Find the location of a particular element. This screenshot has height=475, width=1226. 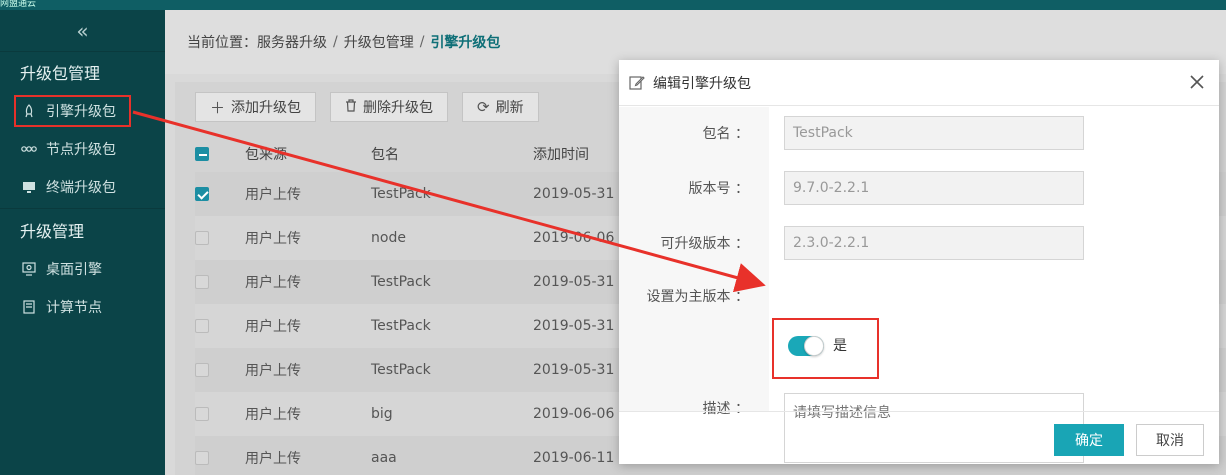

sidebar-item-label: 计算节点 is located at coordinates (74, 308).